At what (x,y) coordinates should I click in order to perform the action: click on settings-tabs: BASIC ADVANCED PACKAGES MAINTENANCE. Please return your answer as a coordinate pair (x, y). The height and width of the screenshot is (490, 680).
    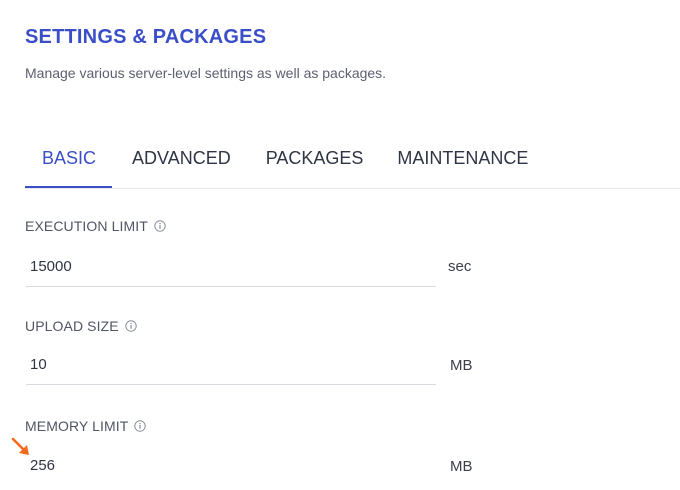
    Looking at the image, I should click on (352, 162).